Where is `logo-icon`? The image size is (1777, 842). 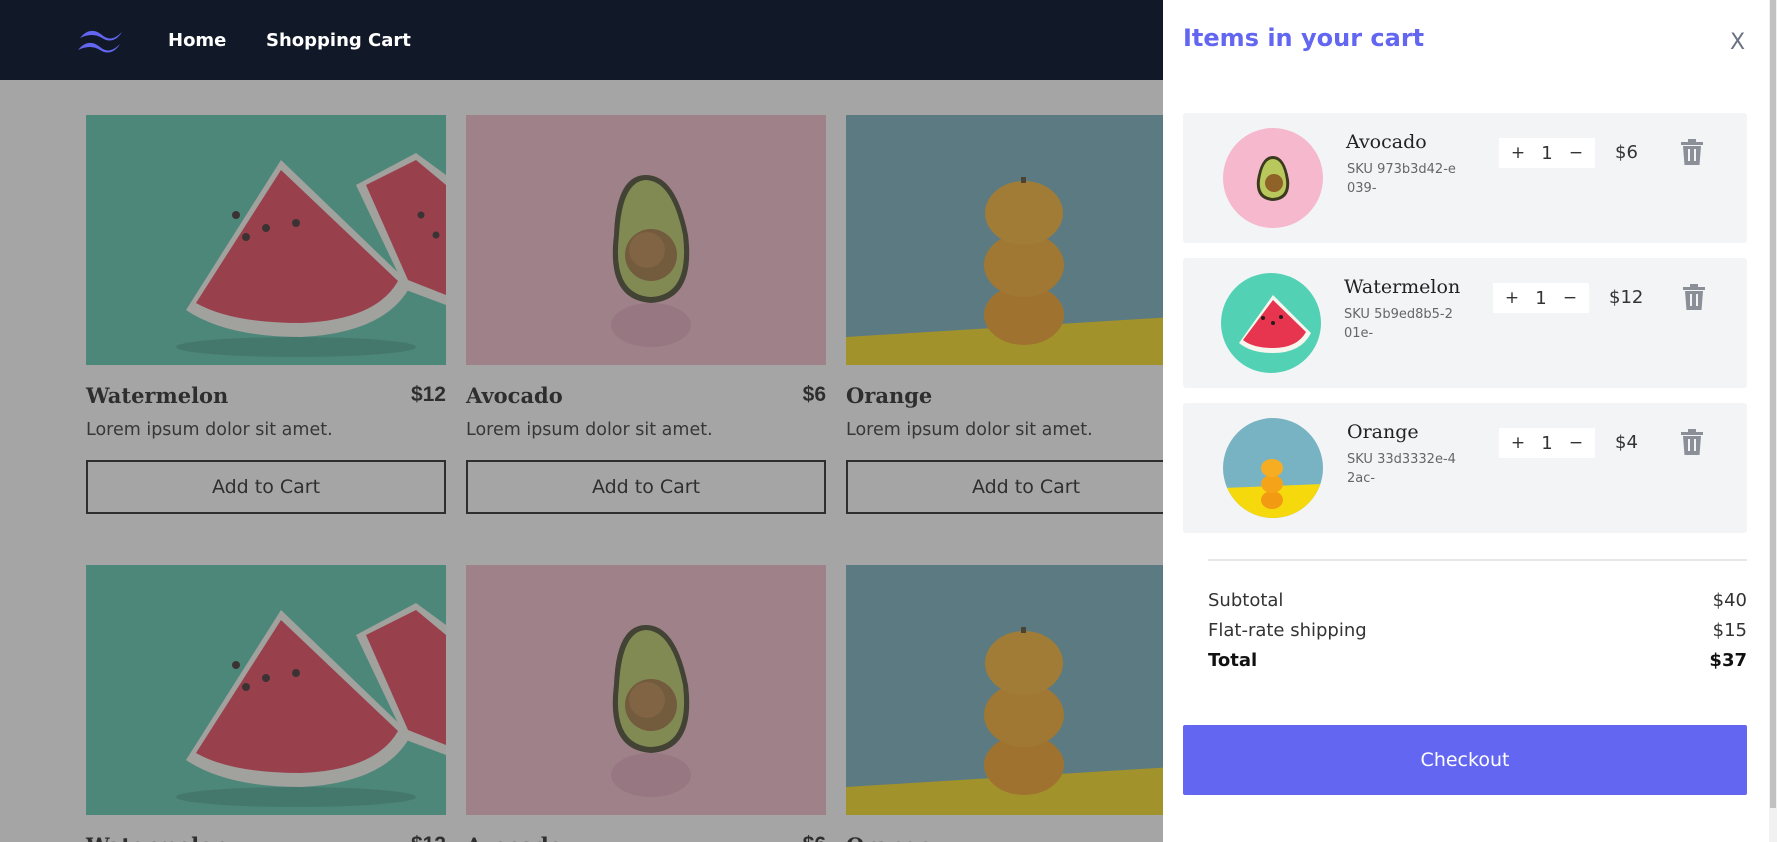 logo-icon is located at coordinates (100, 41).